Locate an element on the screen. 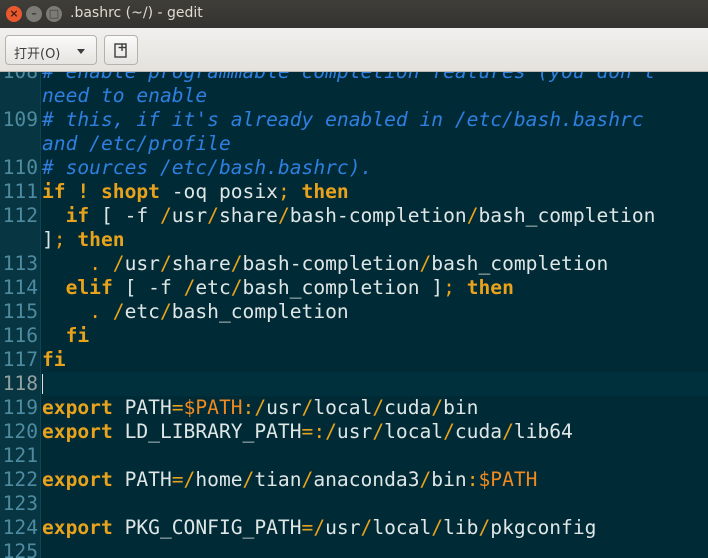 The width and height of the screenshot is (708, 558). code-token: and /etc/profile is located at coordinates (136, 143).